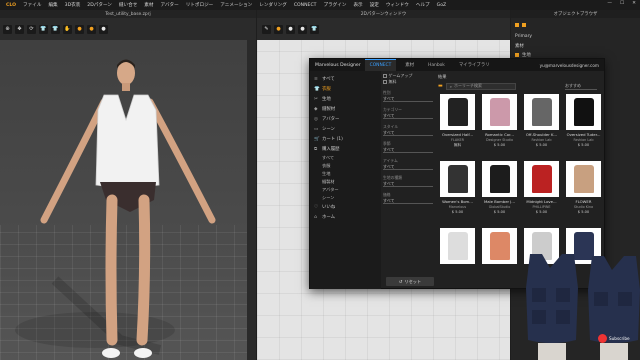 This screenshot has height=360, width=640. What do you see at coordinates (345, 217) in the screenshot?
I see `sidebar-item-home: ⌂ ホーム` at bounding box center [345, 217].